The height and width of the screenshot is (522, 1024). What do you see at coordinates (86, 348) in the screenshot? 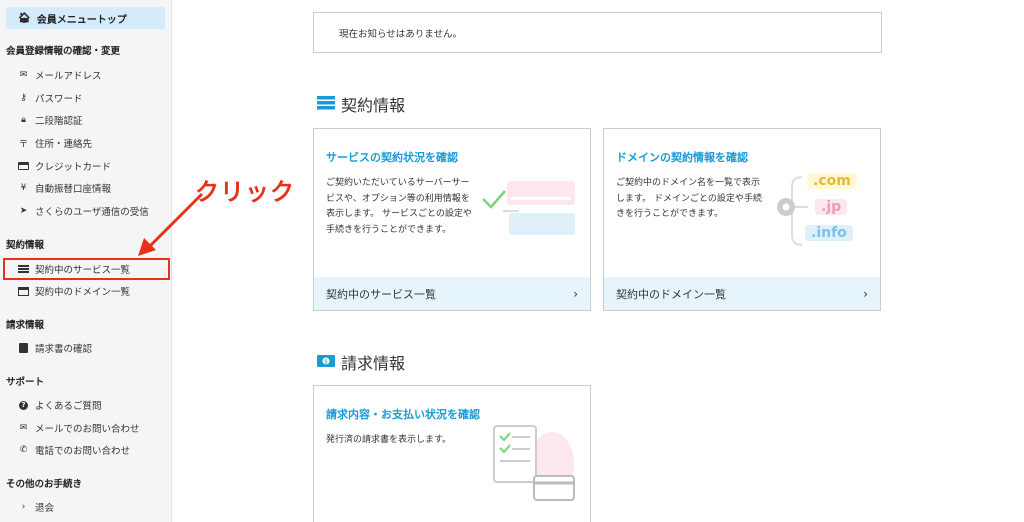
I see `sidebar-item-invoice: 請求書の確認` at bounding box center [86, 348].